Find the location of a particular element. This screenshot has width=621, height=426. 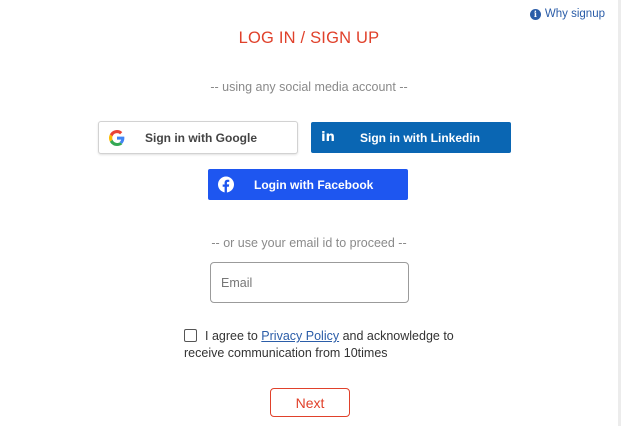

google-signin-label: Sign in with Google is located at coordinates (201, 137).